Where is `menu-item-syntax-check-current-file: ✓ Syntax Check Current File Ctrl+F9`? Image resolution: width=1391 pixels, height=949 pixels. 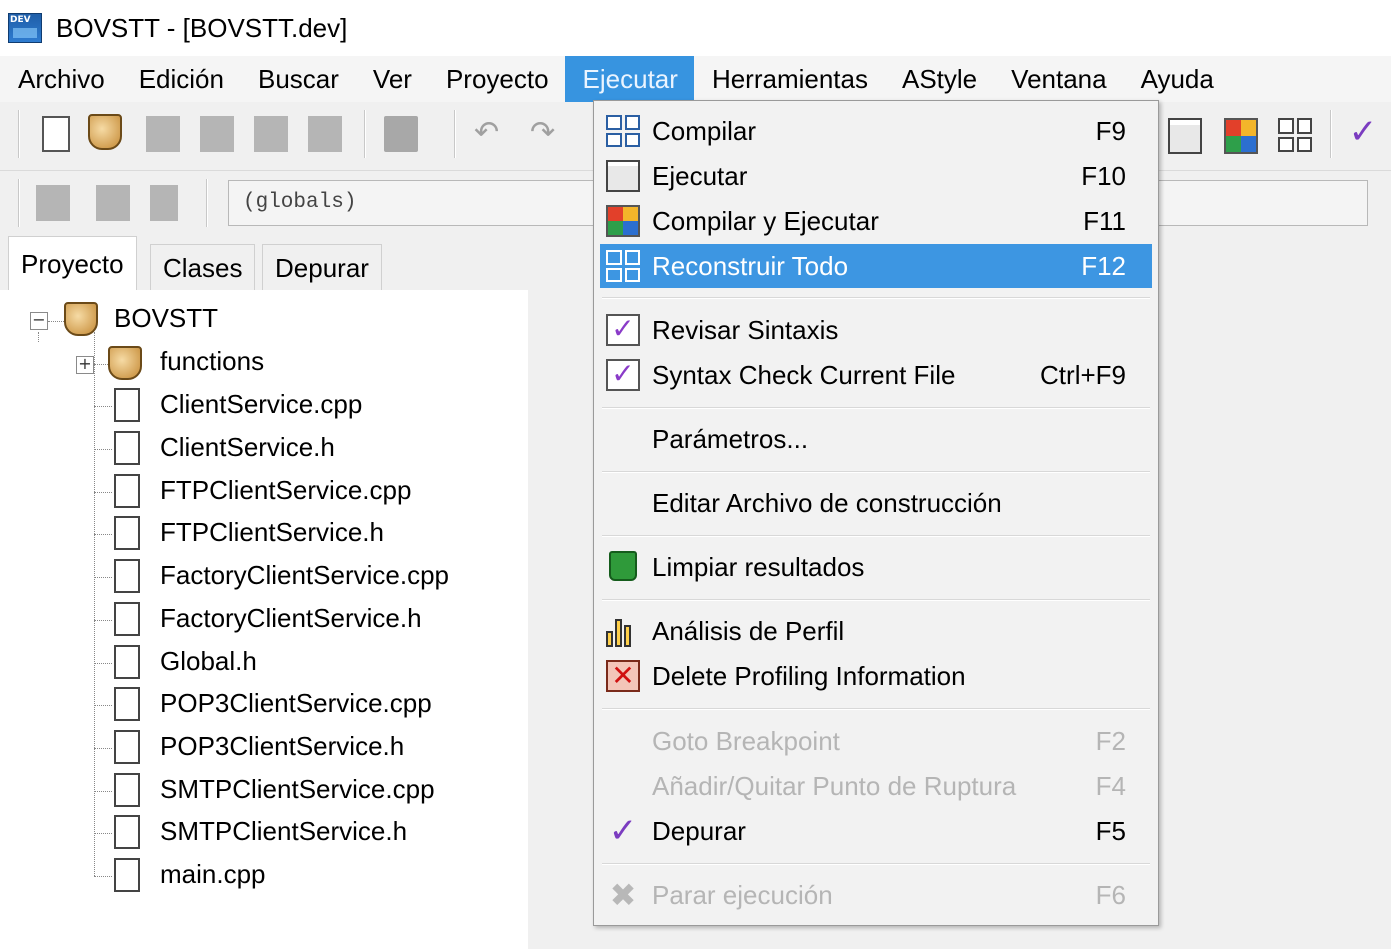 menu-item-syntax-check-current-file: ✓ Syntax Check Current File Ctrl+F9 is located at coordinates (876, 375).